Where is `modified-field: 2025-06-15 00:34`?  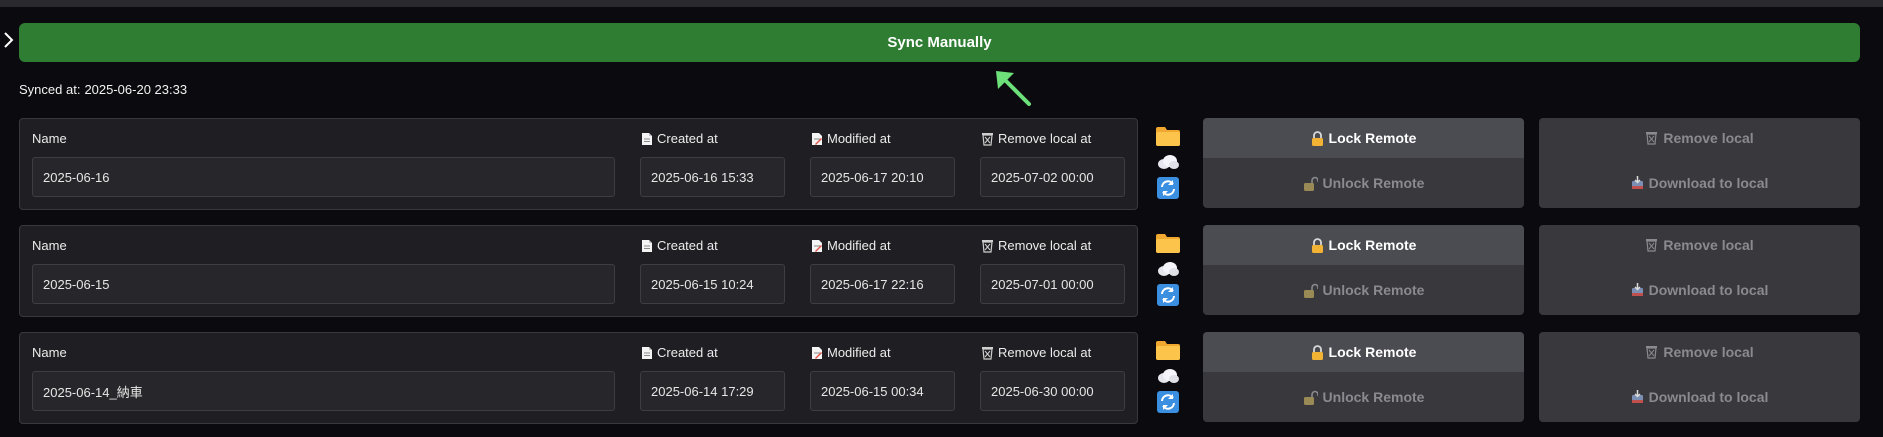
modified-field: 2025-06-15 00:34 is located at coordinates (882, 391).